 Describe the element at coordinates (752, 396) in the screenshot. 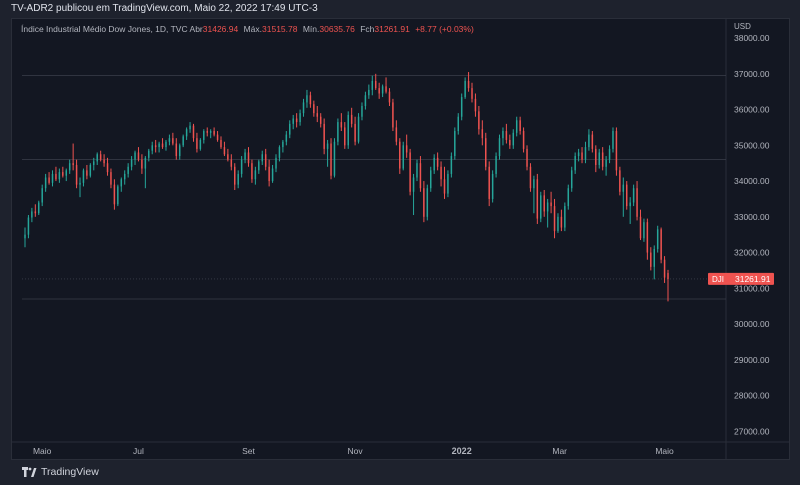

I see `y-tick-label: 28000.00` at that location.